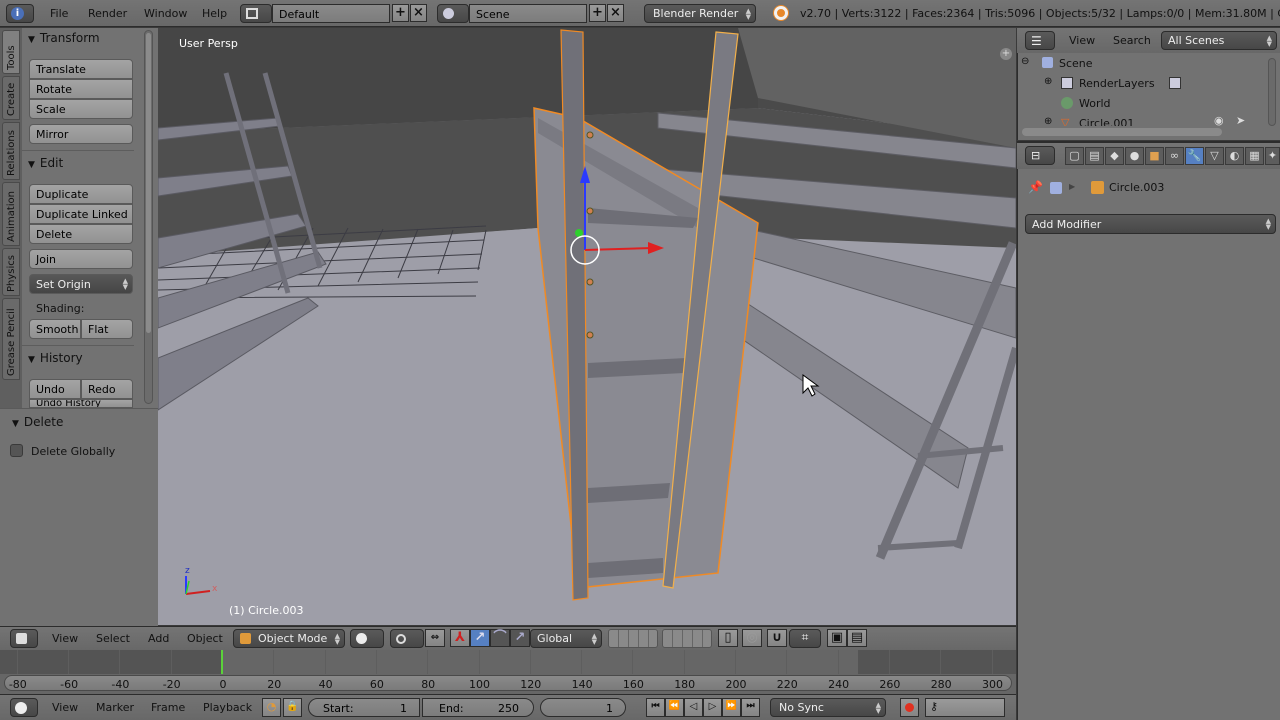  I want to click on viewport-shading-dropdown, so click(367, 638).